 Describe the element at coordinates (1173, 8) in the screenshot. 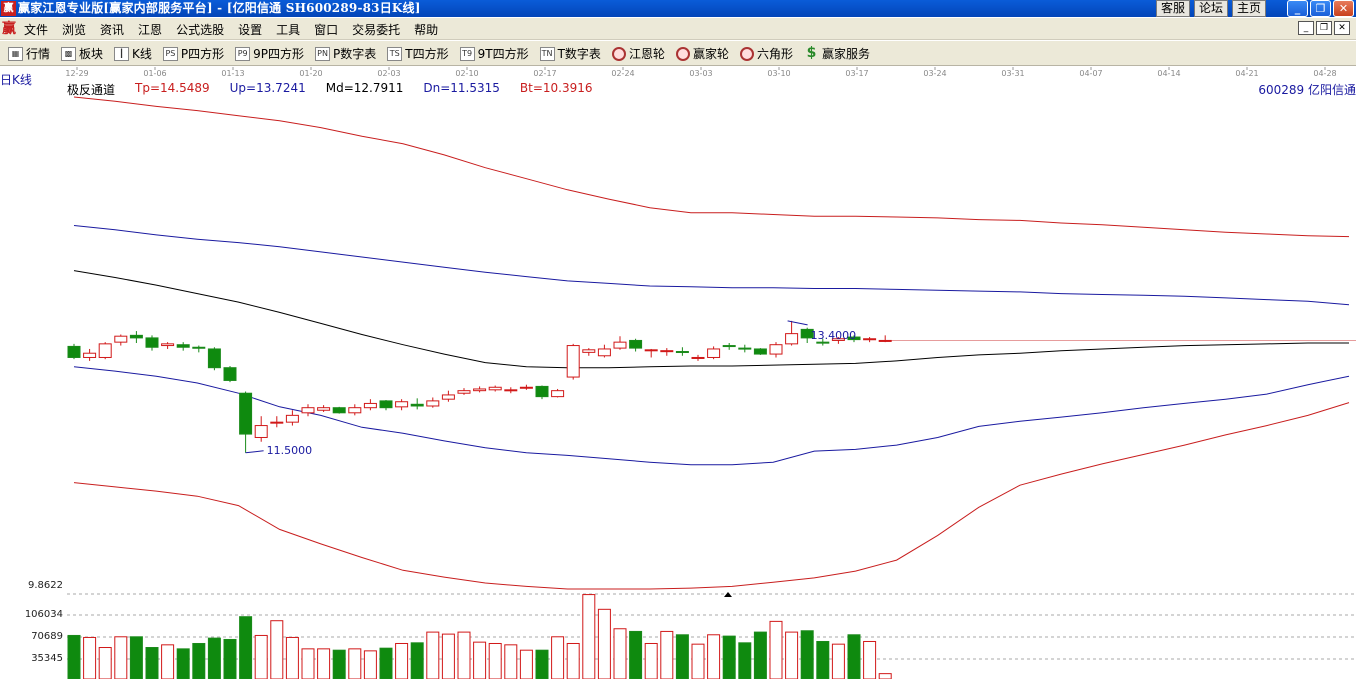

I see `customer-service-link: 客服` at that location.